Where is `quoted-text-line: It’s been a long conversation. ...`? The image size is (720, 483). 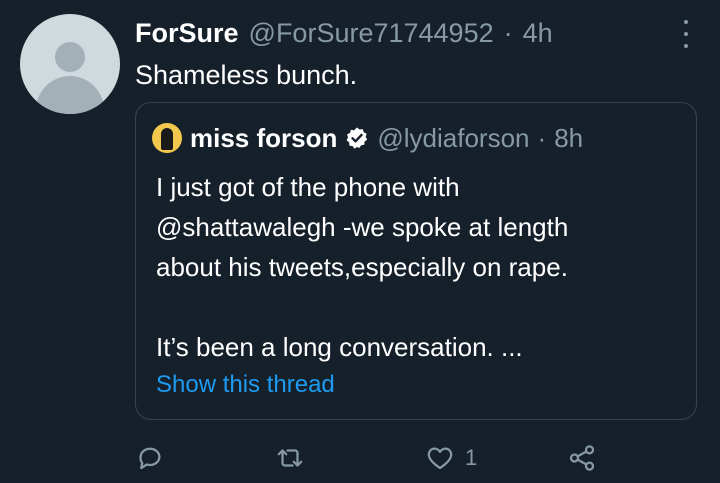
quoted-text-line: It’s been a long conversation. ... is located at coordinates (339, 347).